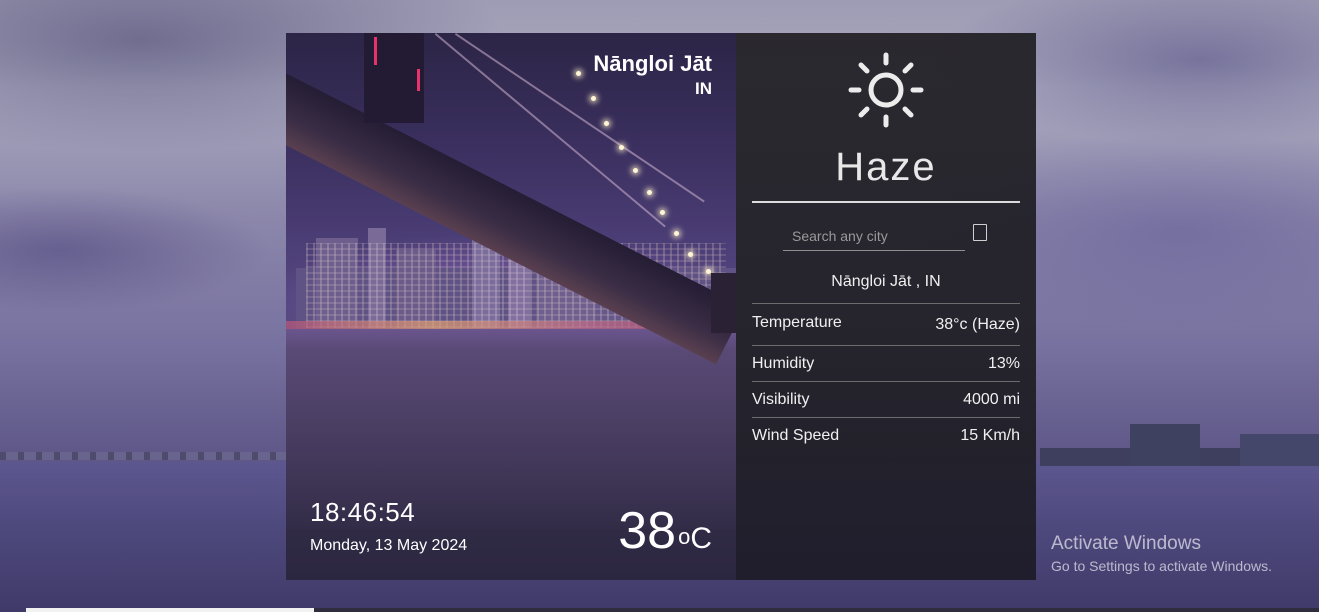  Describe the element at coordinates (977, 324) in the screenshot. I see `detail-value: 38°c (Haze)` at that location.